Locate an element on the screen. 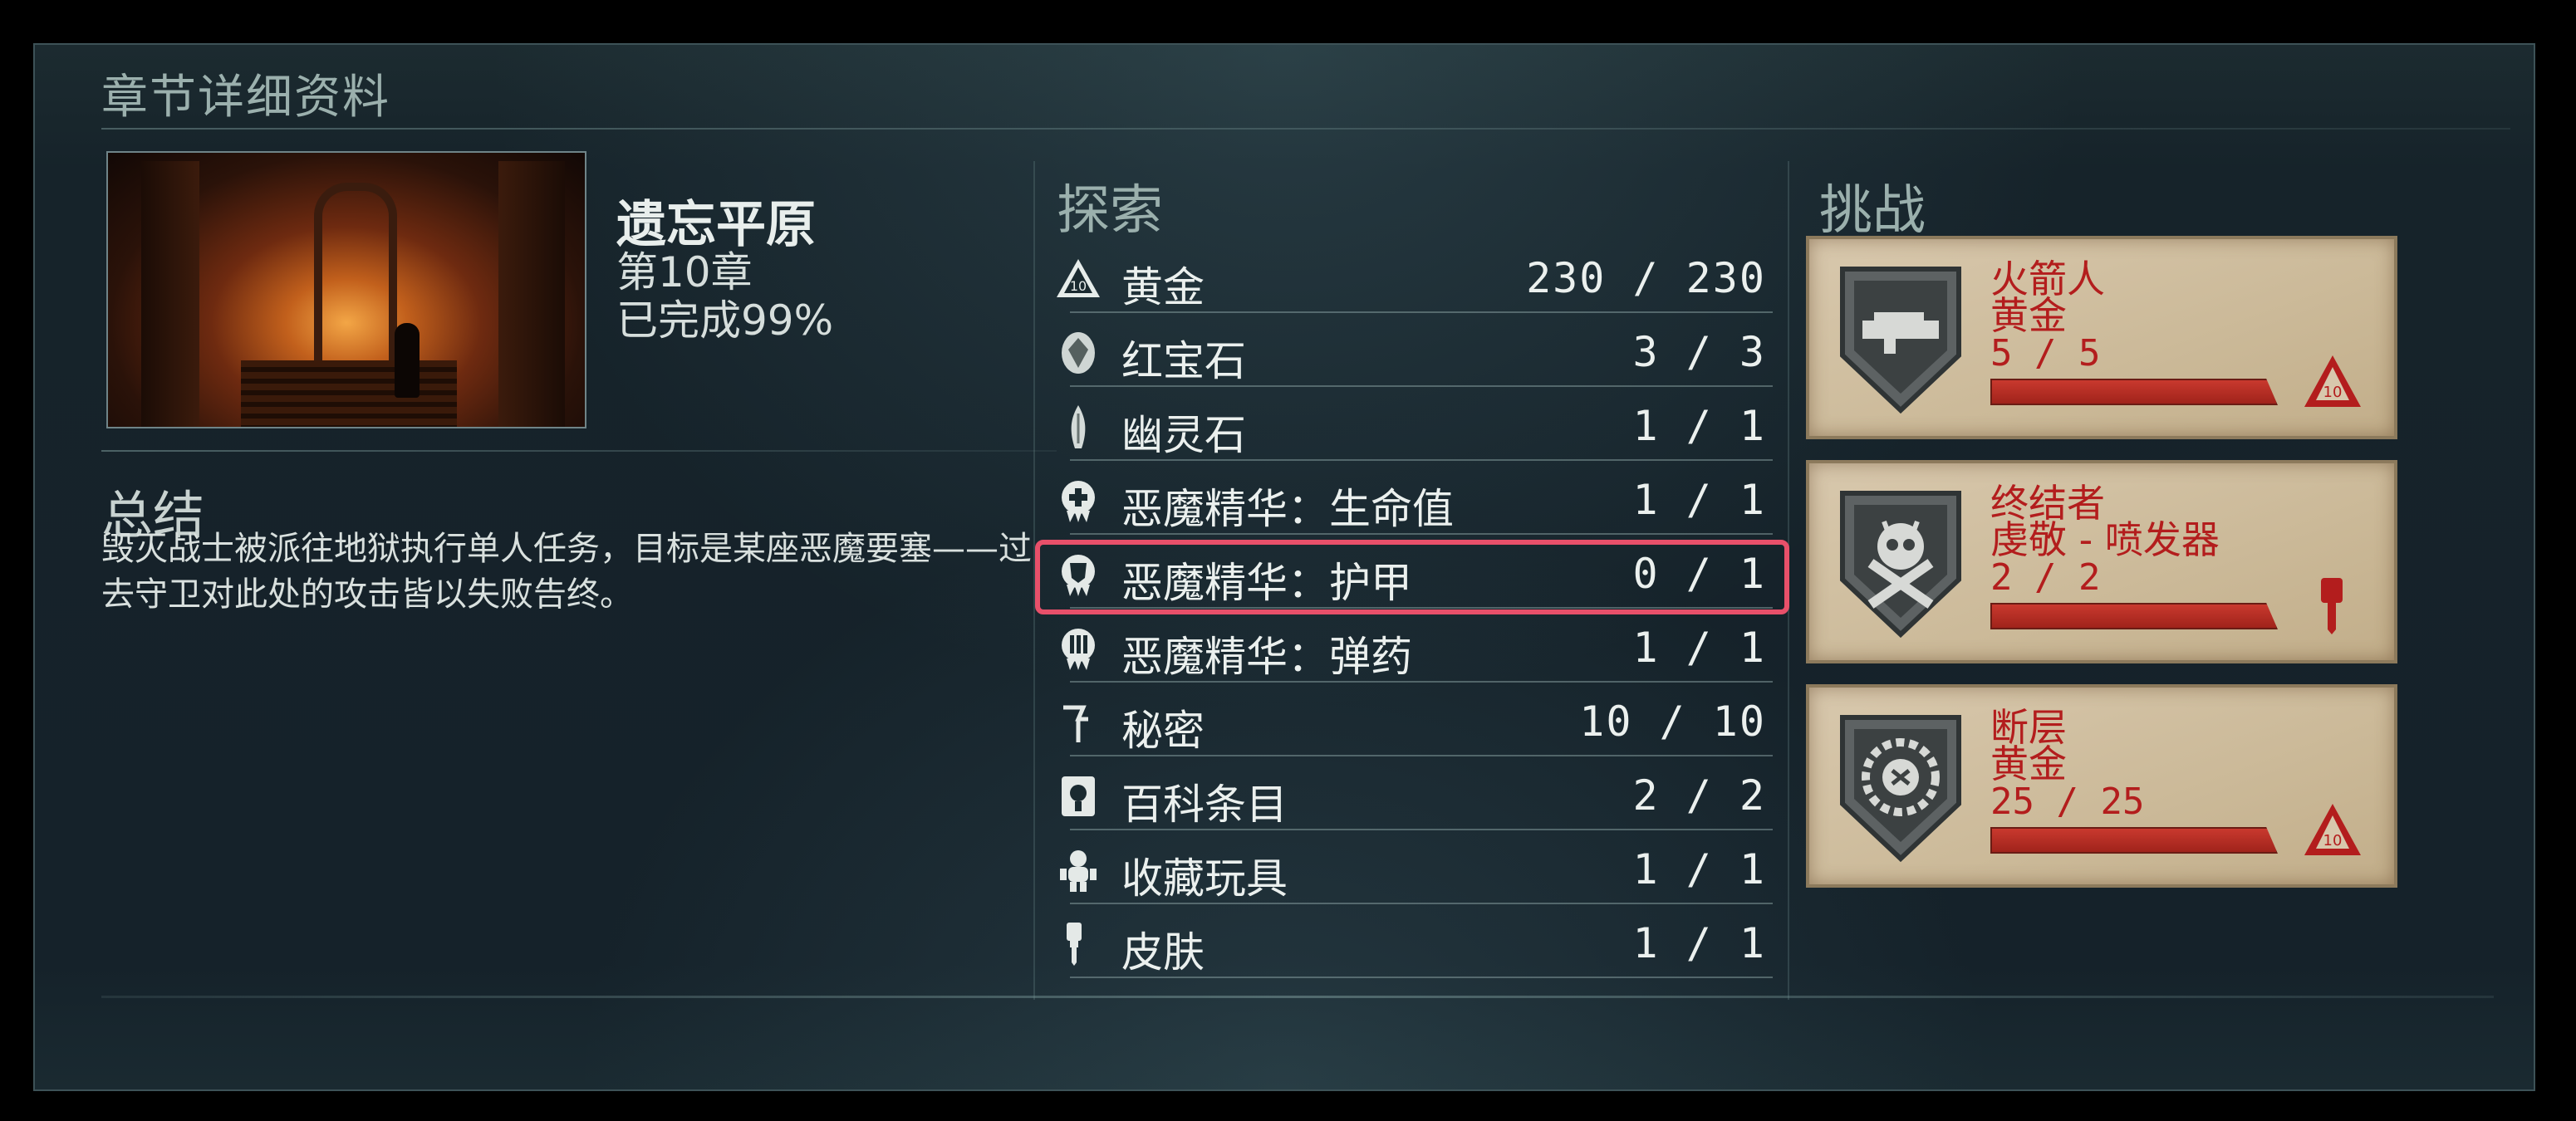  gold-icon: 10 is located at coordinates (1078, 279).